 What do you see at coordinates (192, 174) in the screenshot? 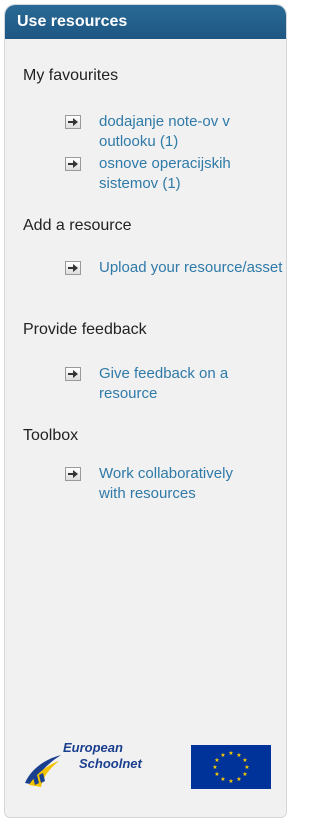
I see `favourite-link-text-2: osnove operacijskih sistemov (1)` at bounding box center [192, 174].